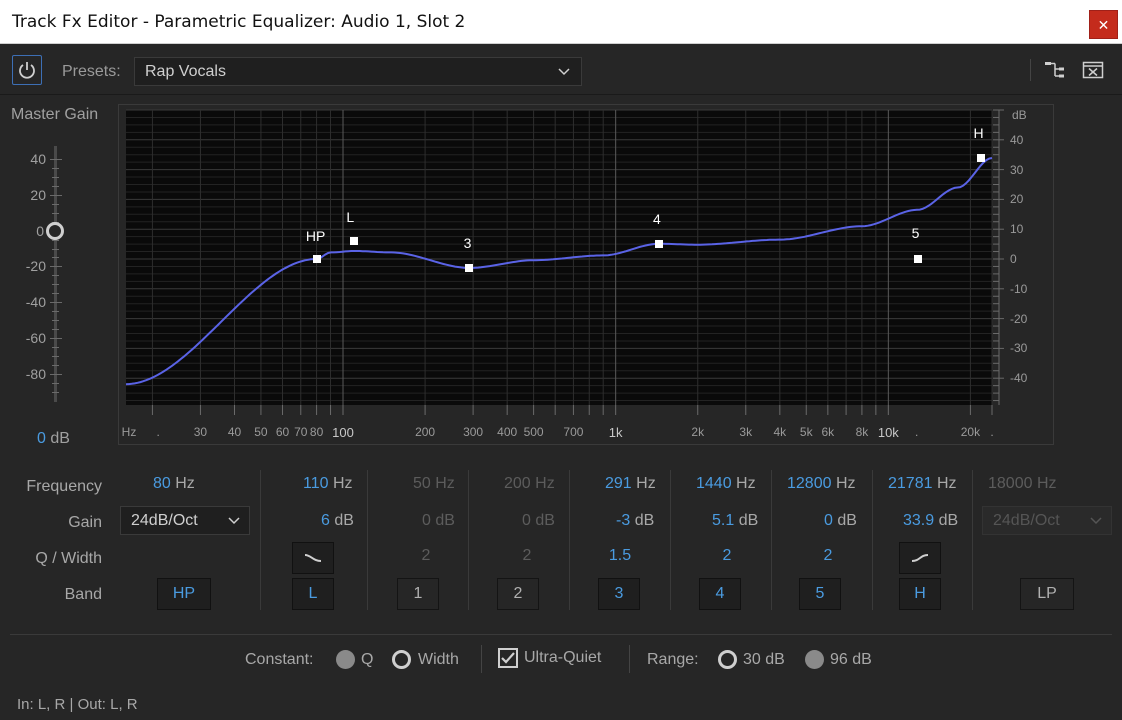  Describe the element at coordinates (919, 520) in the screenshot. I see `h-gain-value: 33.9` at that location.